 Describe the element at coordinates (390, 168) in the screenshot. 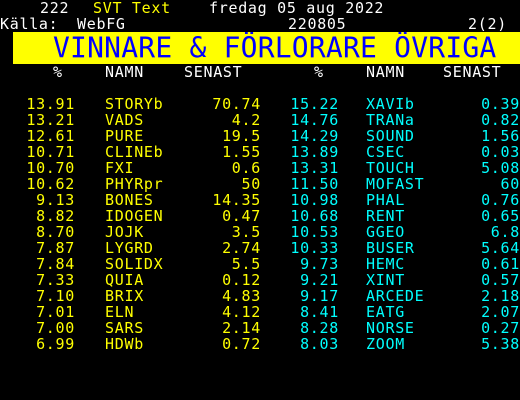

I see `right-name-cell: TOUCH` at that location.